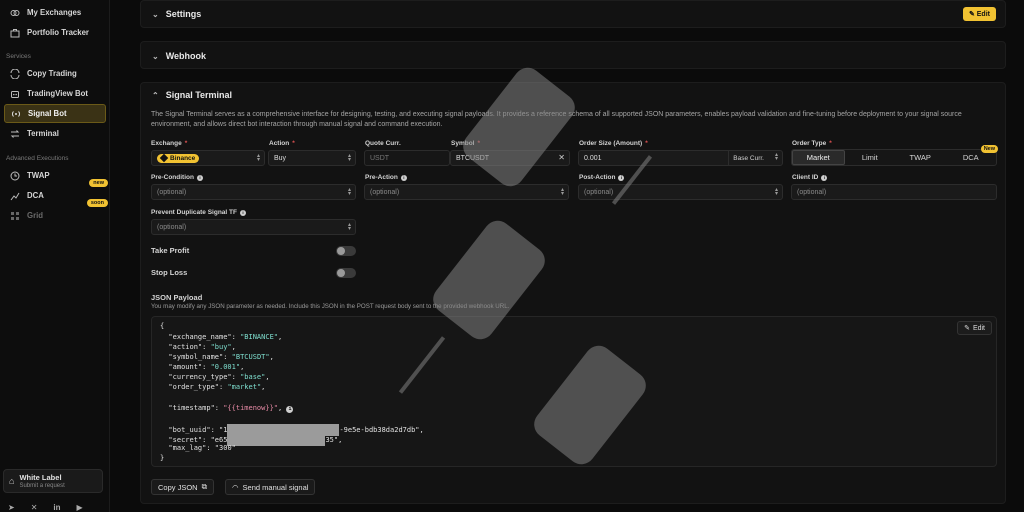 This screenshot has width=1024, height=512. What do you see at coordinates (818, 157) in the screenshot?
I see `order-type-market: Market` at bounding box center [818, 157].